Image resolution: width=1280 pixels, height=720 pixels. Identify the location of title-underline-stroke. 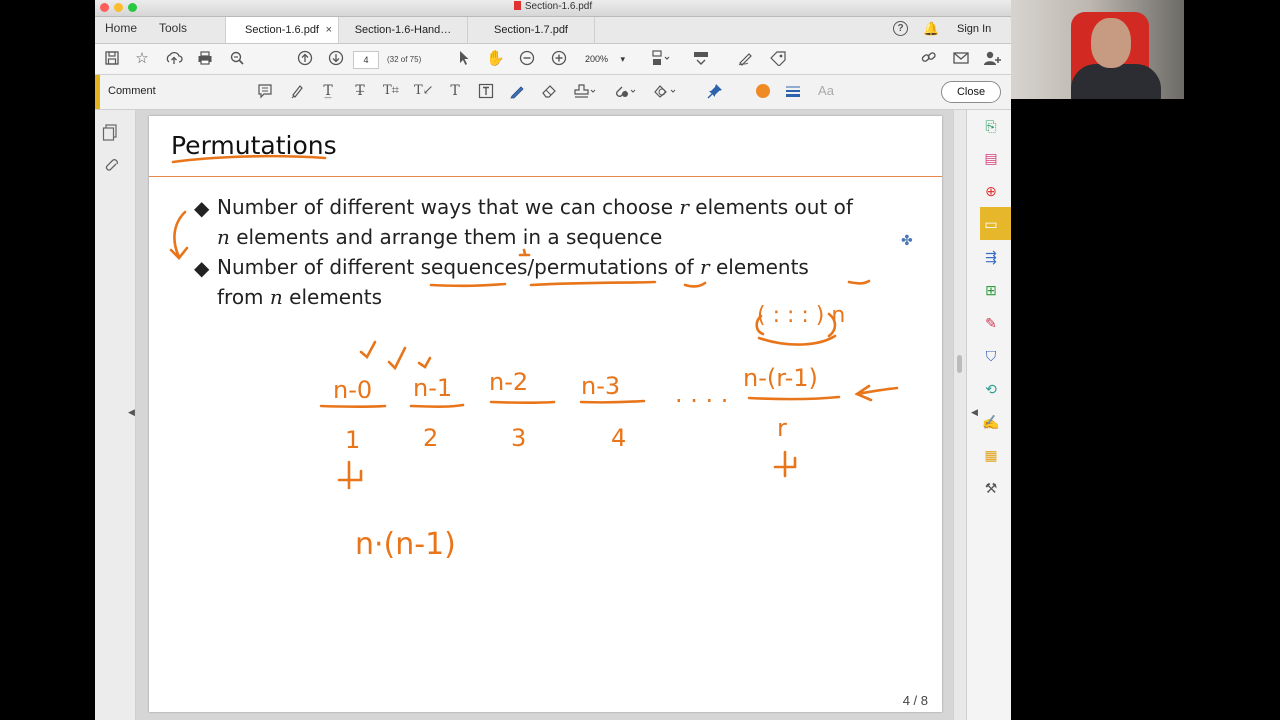
(249, 159).